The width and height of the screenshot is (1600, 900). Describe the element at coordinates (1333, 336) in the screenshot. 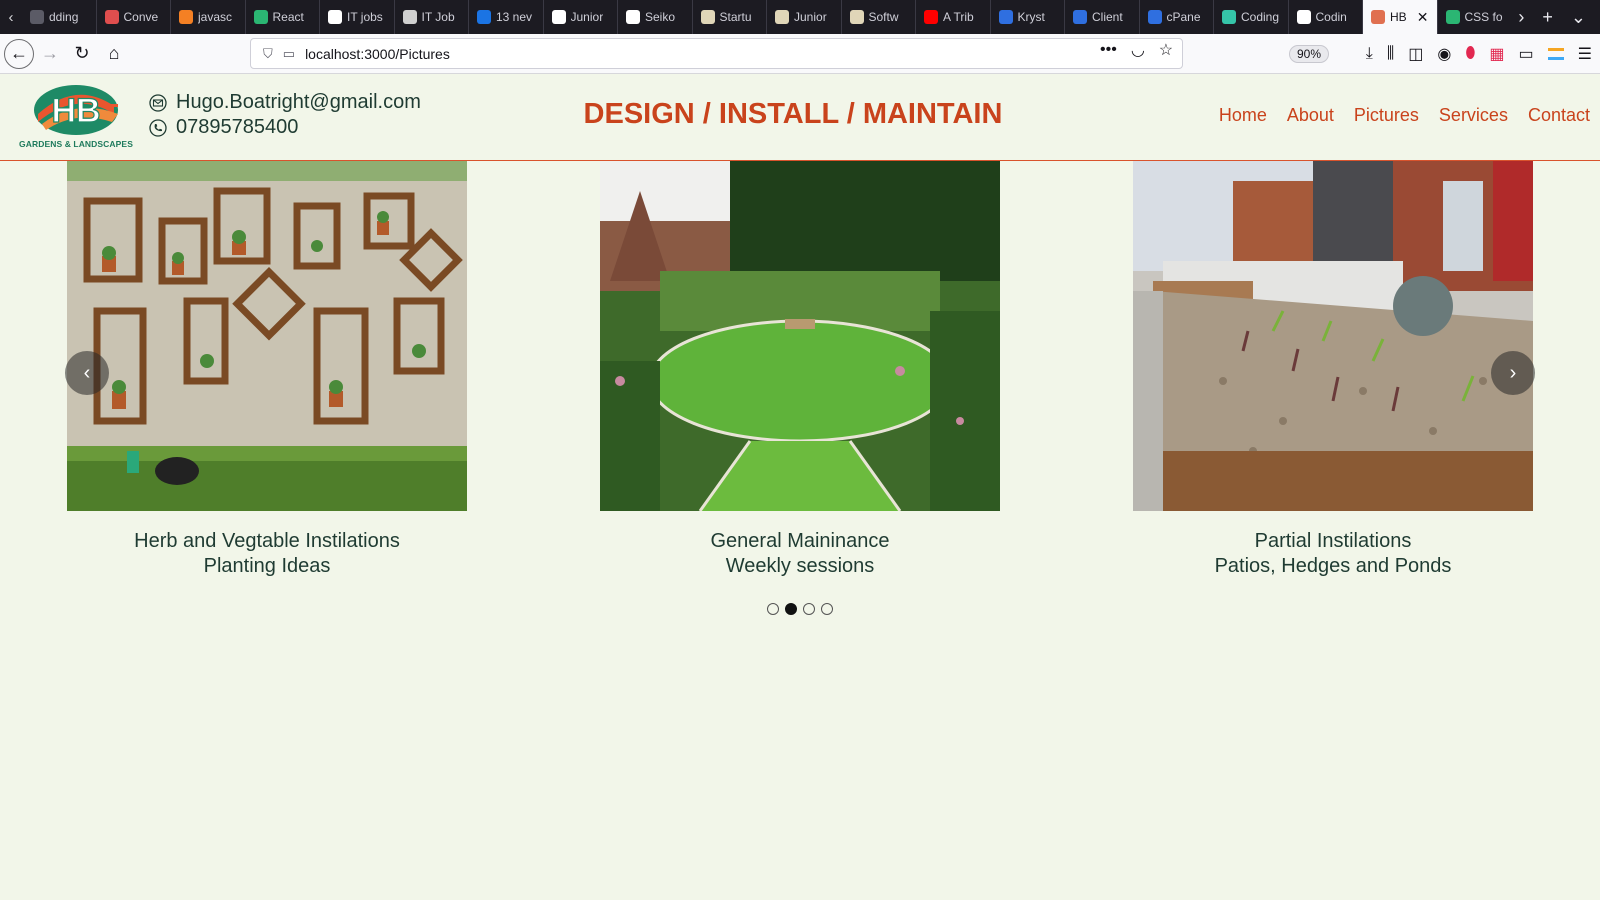

I see `slide-image-front-yard` at that location.